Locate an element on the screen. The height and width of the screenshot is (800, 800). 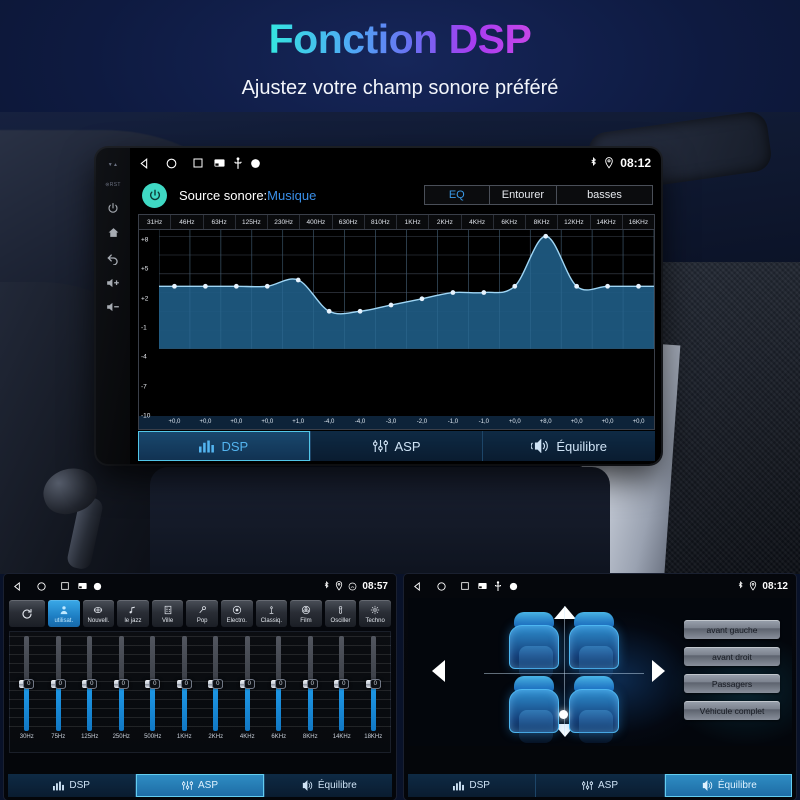
equalizer-bars-icon is located at coordinates (207, 446).